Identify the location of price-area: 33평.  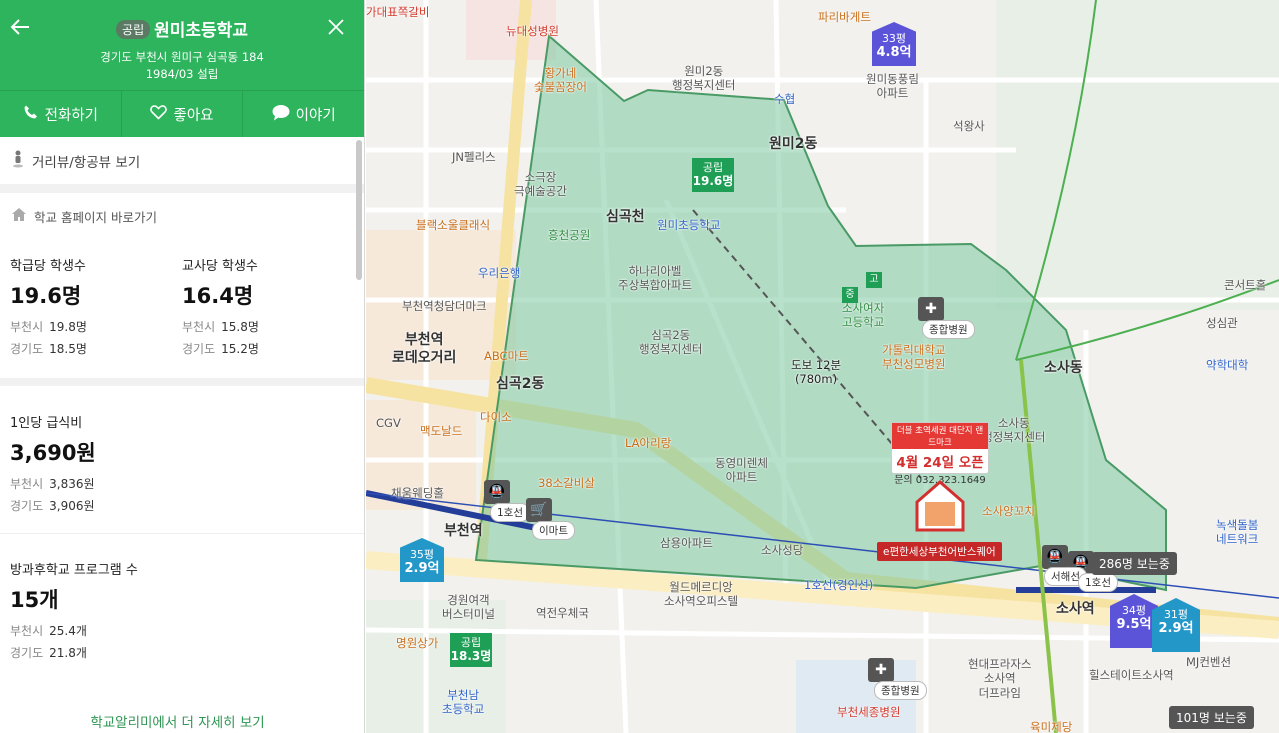
(894, 38).